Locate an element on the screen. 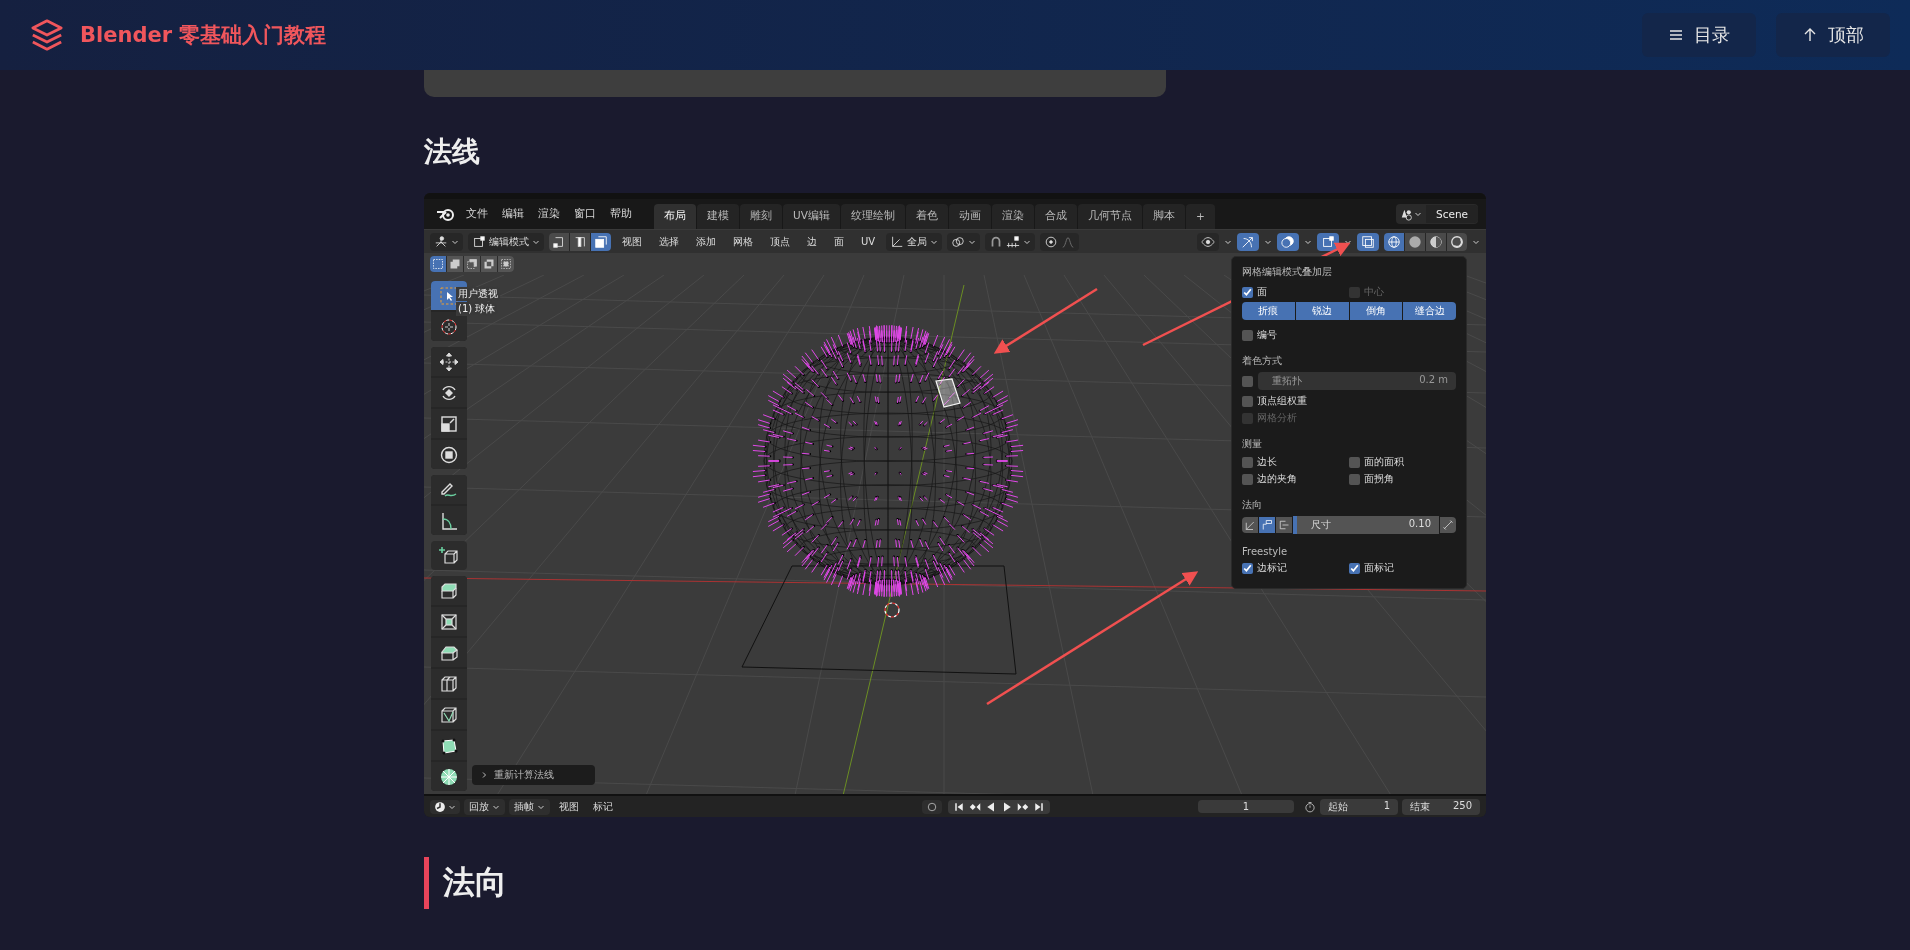 This screenshot has width=1910, height=950. workspace-tab: 雕刻 is located at coordinates (761, 216).